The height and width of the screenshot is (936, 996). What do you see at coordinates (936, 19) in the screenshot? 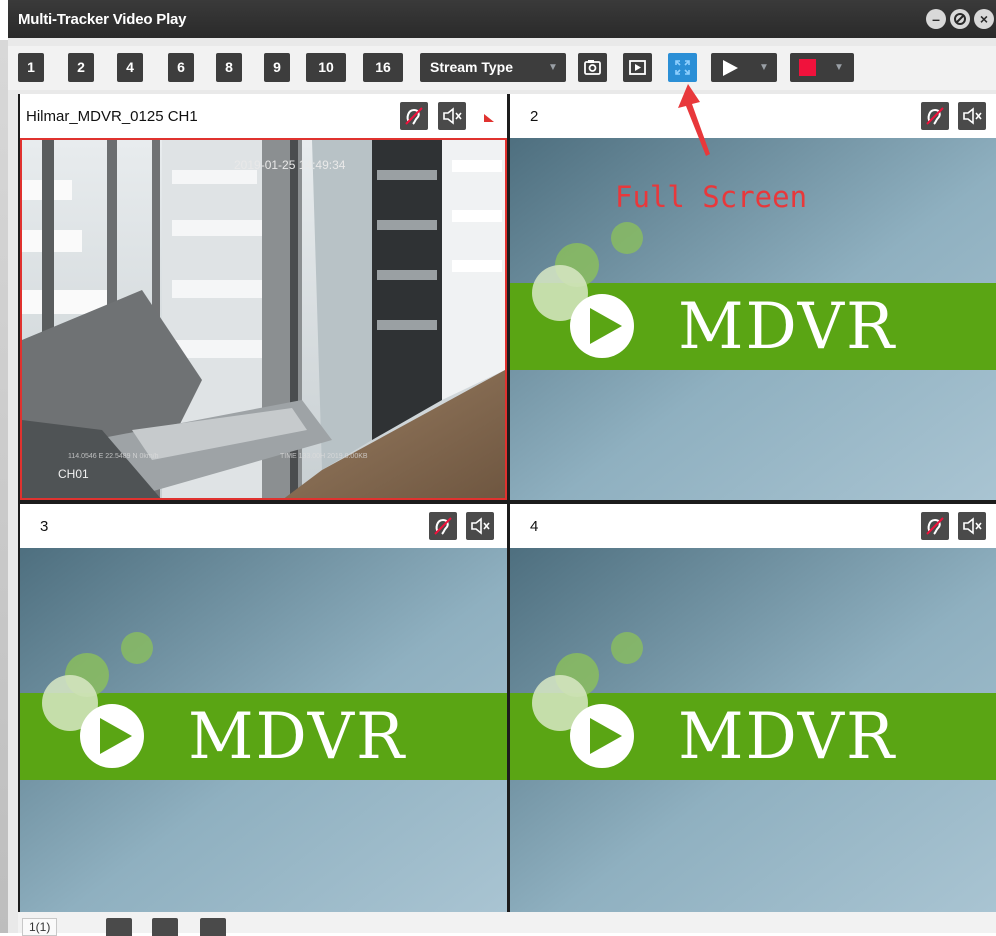
I see `minimize-icon: –` at bounding box center [936, 19].